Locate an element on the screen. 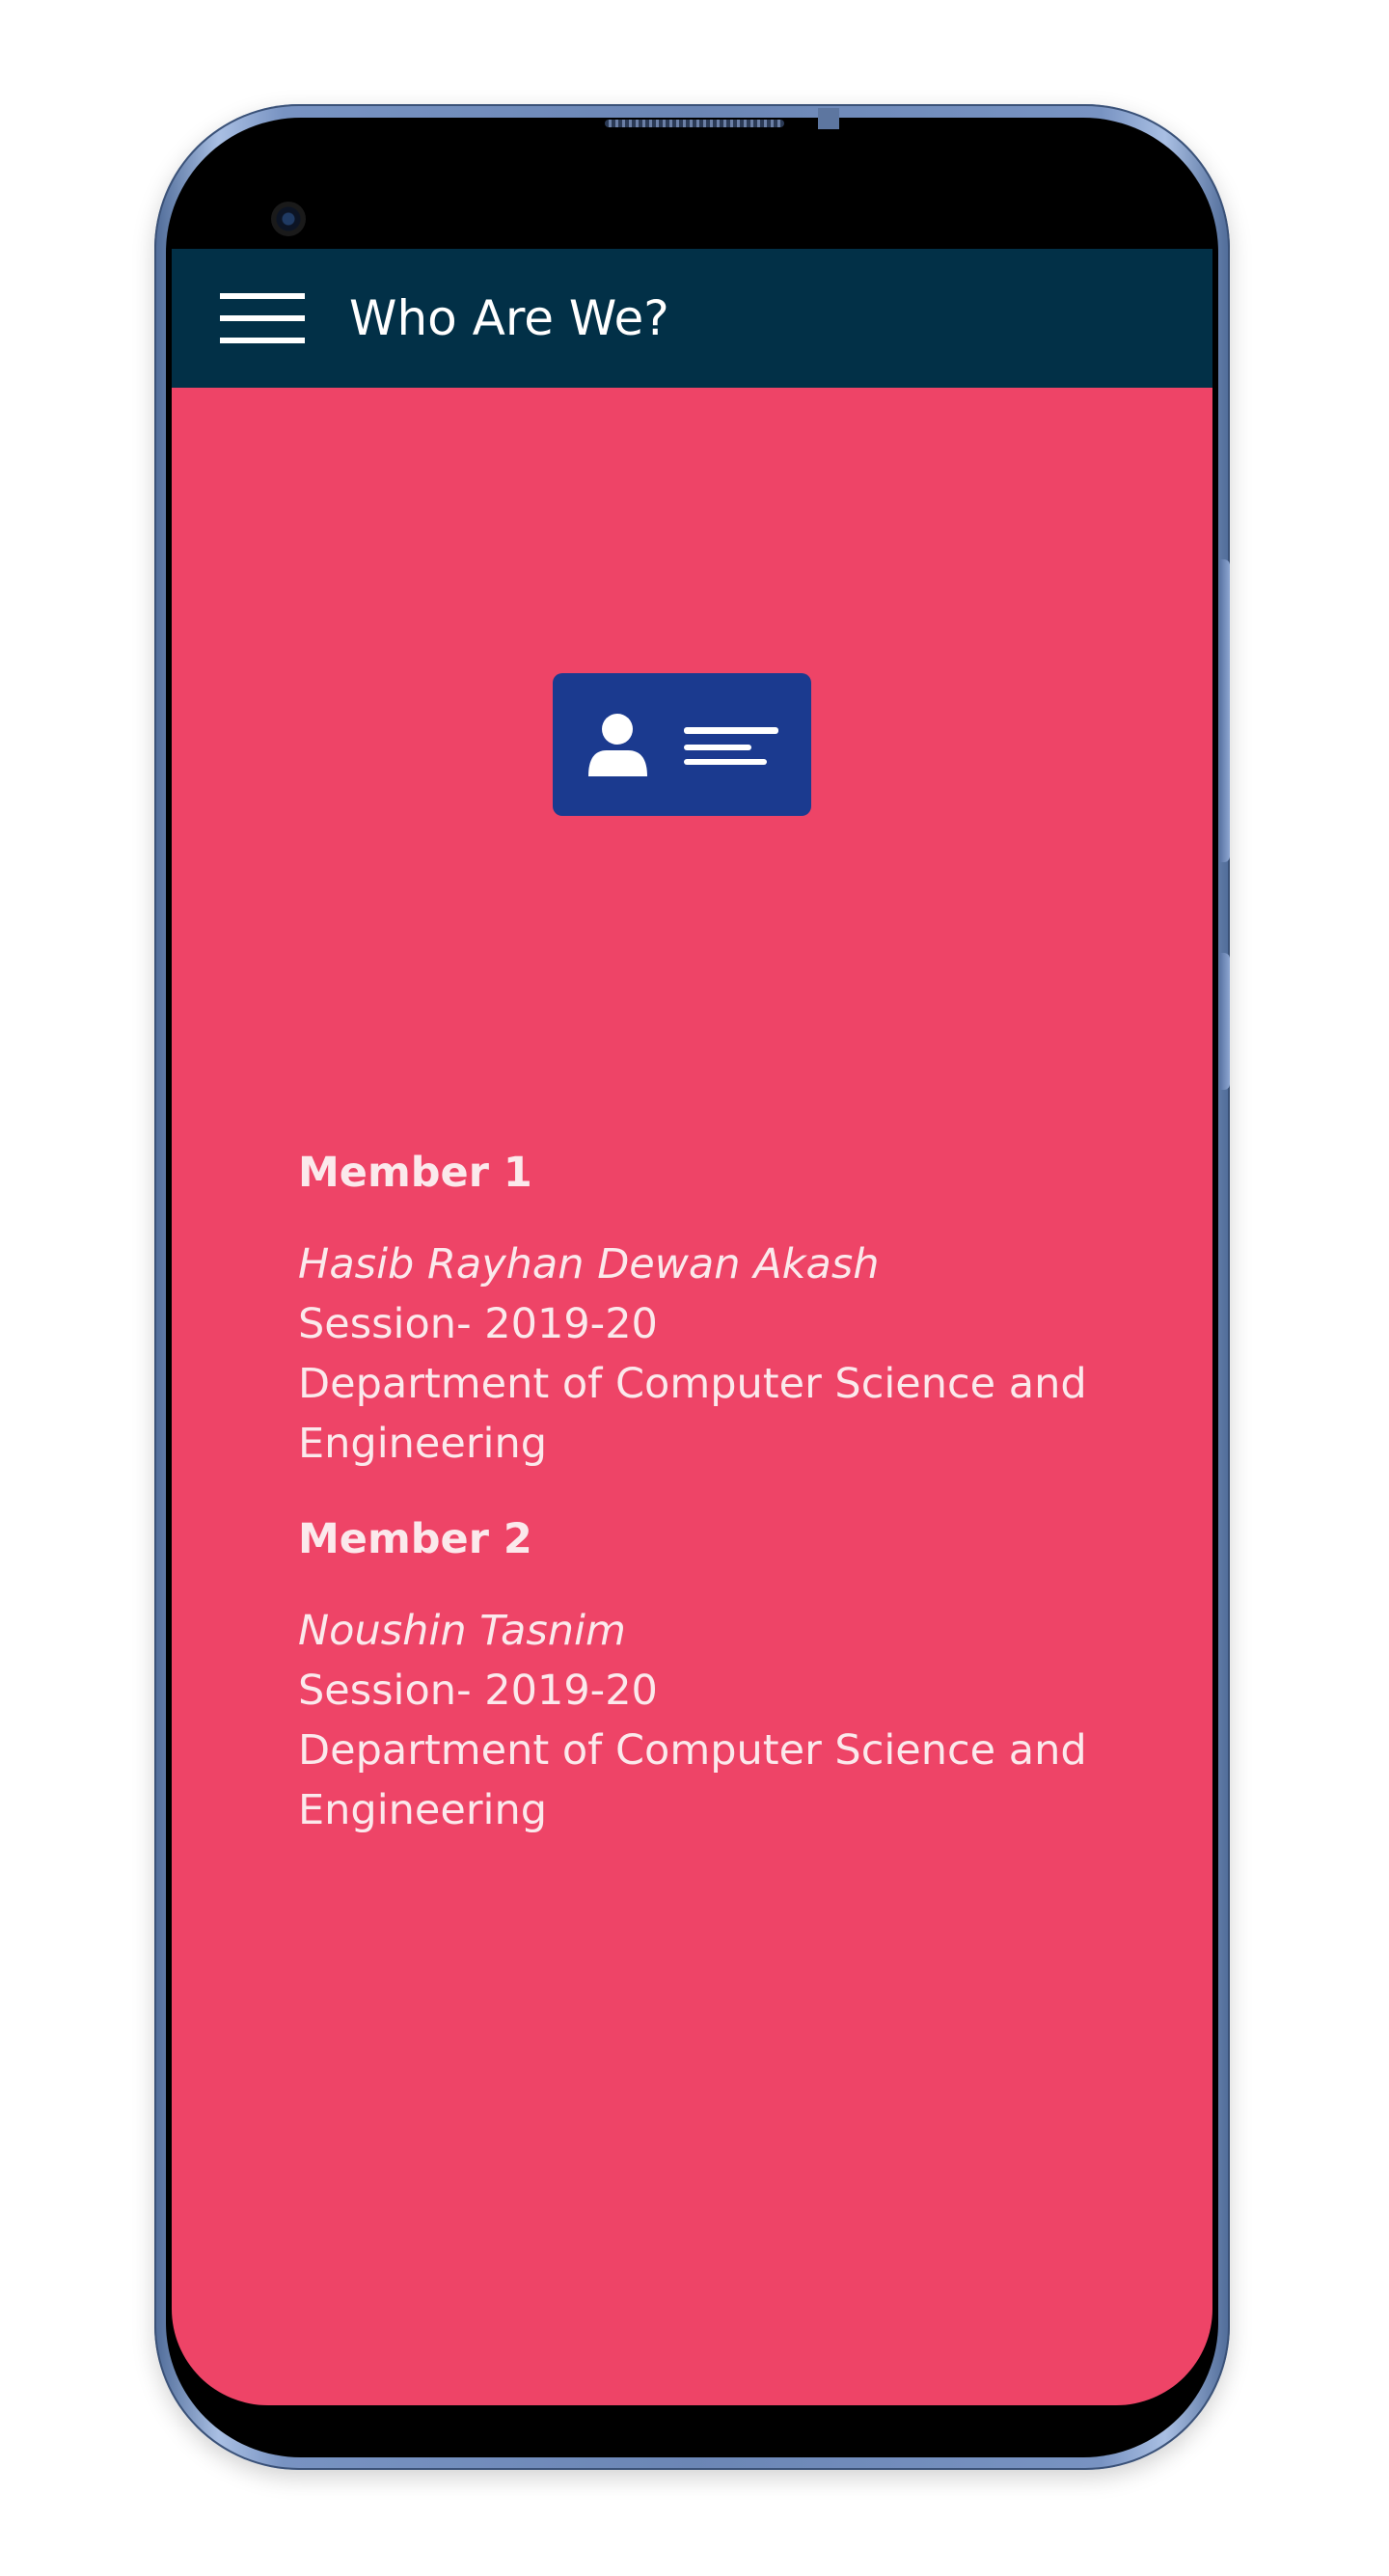 The image size is (1389, 2576). person-body is located at coordinates (617, 763).